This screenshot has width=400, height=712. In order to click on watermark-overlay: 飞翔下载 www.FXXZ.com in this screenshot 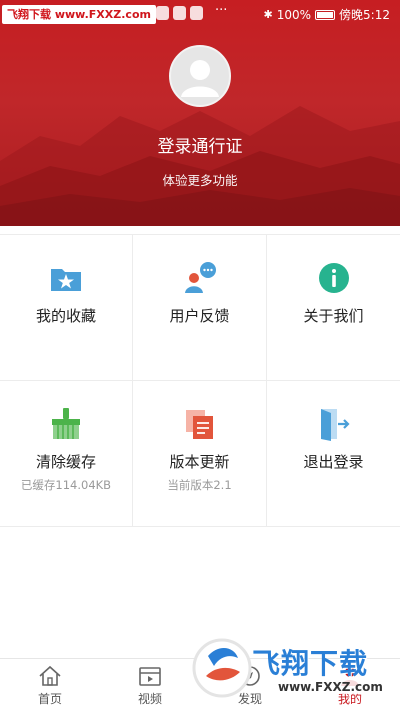, I will do `click(295, 672)`.